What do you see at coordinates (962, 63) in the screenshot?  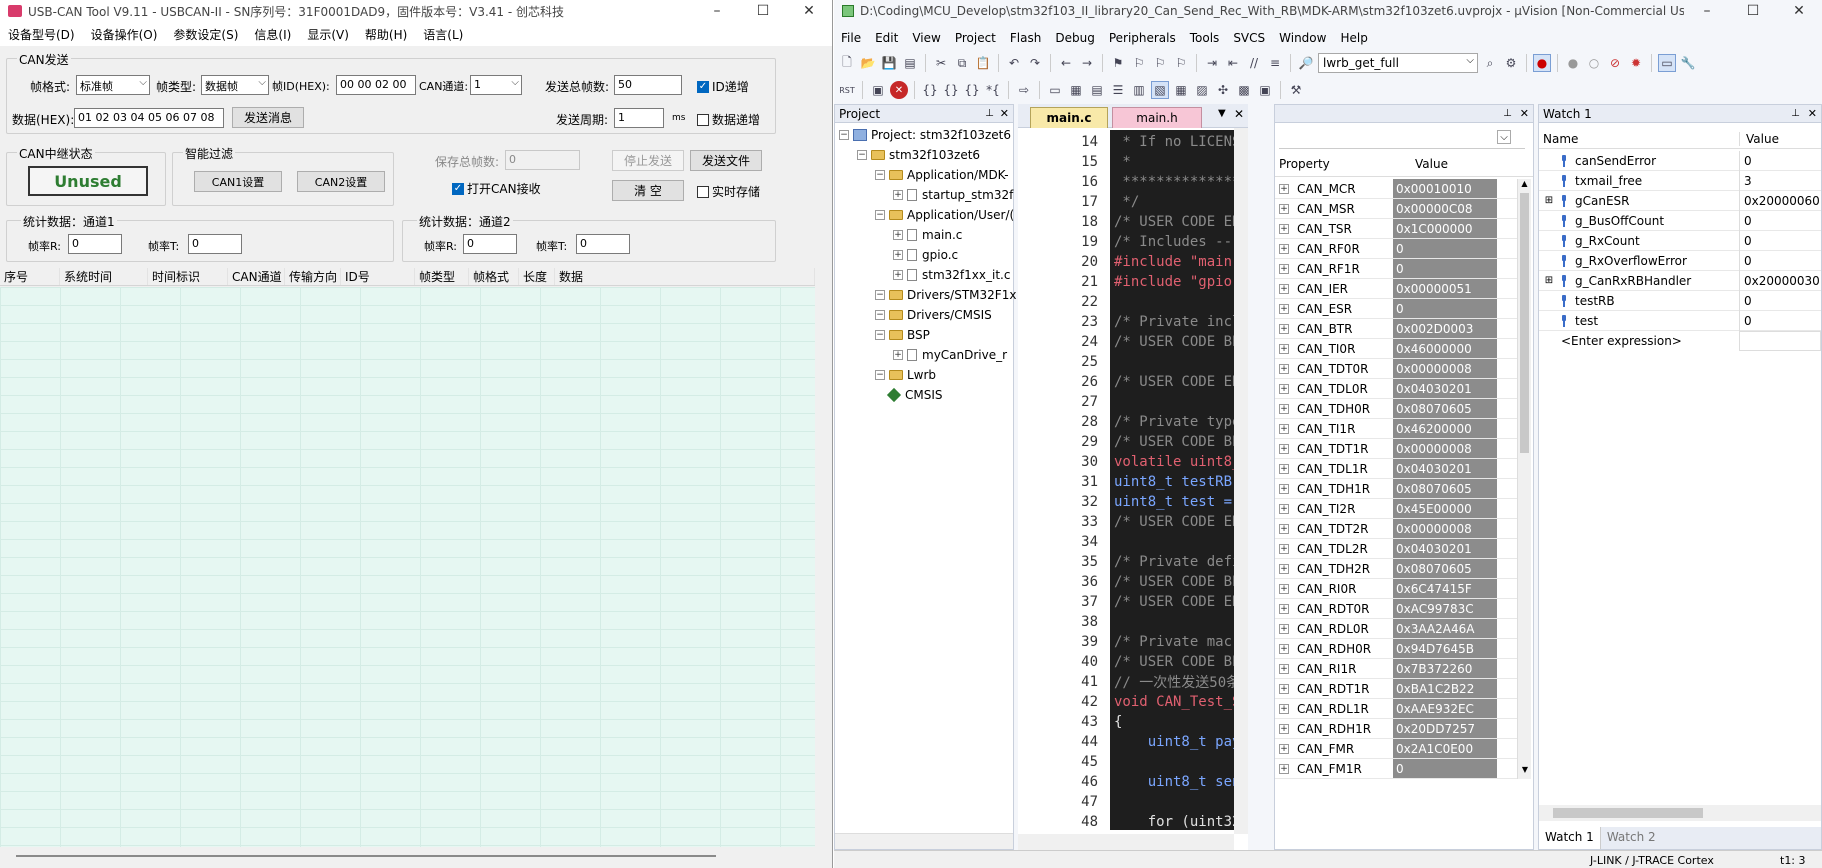 I see `copy-icon: ⧉` at bounding box center [962, 63].